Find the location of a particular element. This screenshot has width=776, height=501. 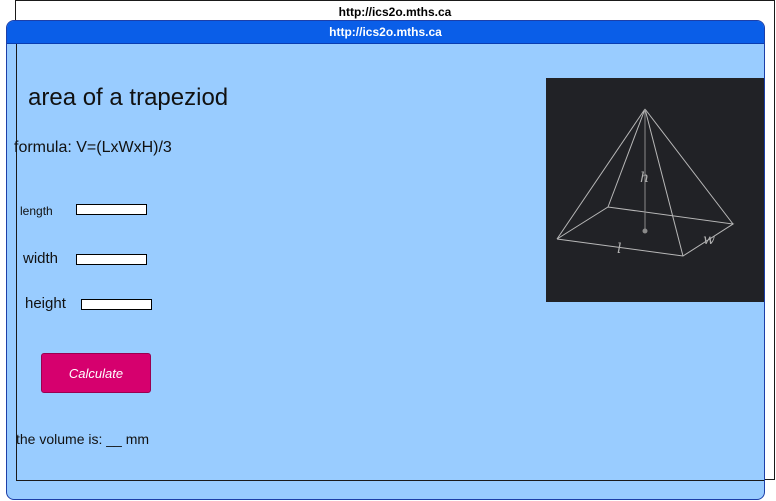

length-label: length is located at coordinates (36, 211).